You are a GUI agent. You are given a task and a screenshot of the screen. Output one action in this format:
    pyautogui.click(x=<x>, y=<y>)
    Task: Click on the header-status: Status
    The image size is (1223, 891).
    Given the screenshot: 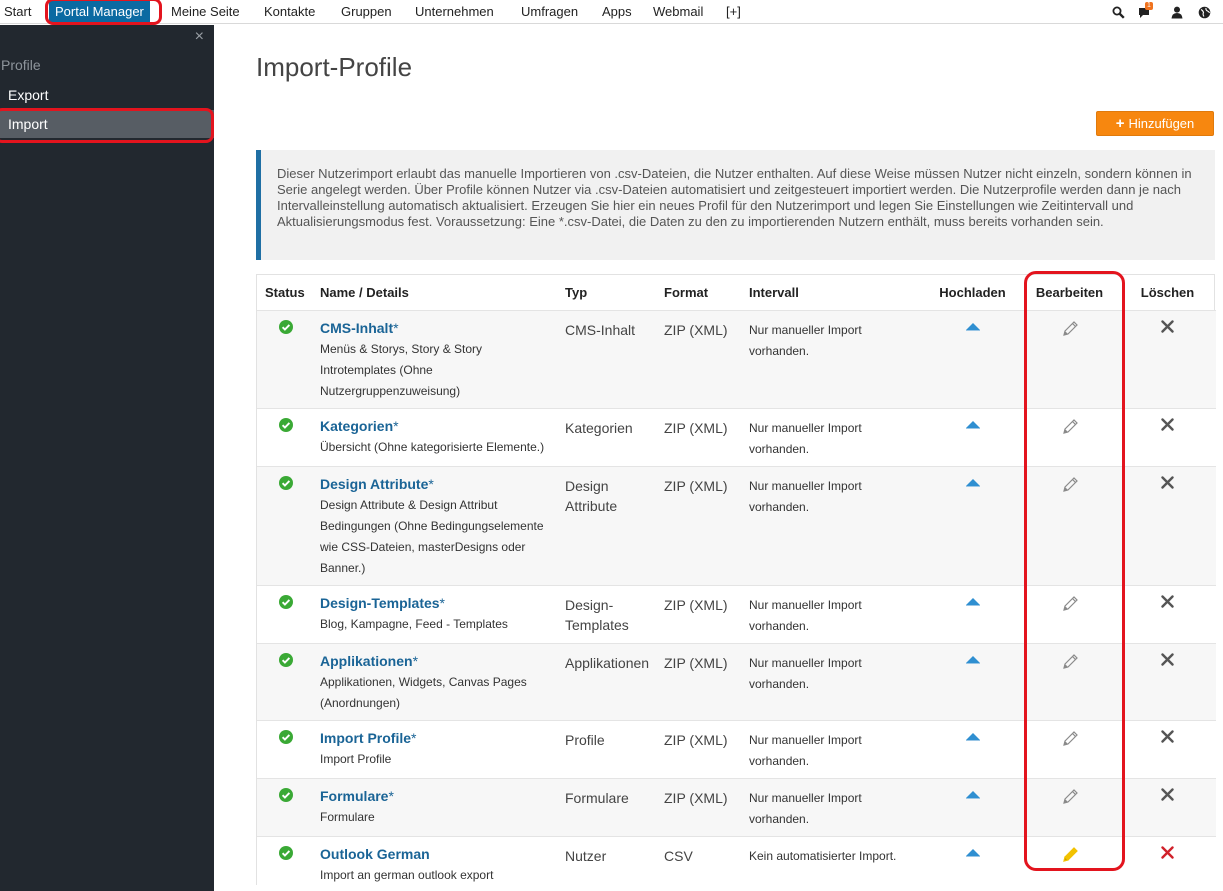 What is the action you would take?
    pyautogui.click(x=285, y=292)
    